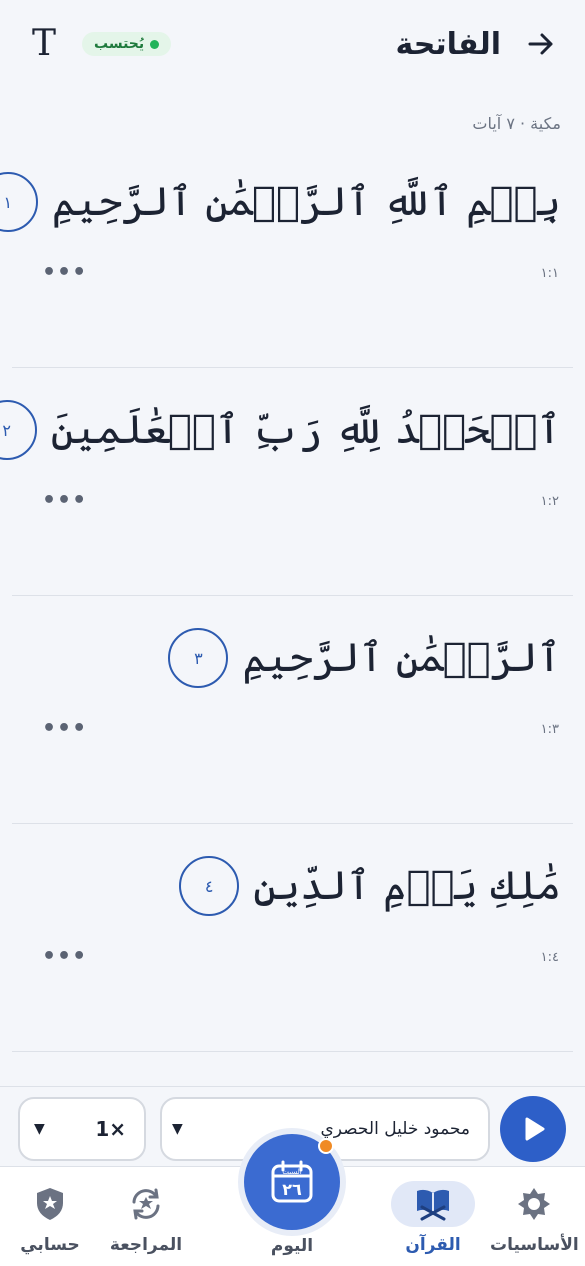 This screenshot has height=1266, width=585. I want to click on status-badge: يُحتسب, so click(127, 44).